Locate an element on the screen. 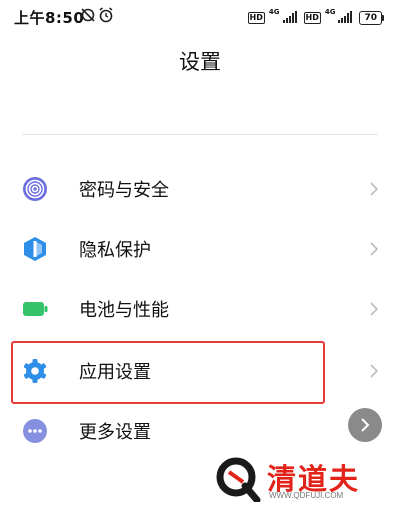 This screenshot has width=400, height=507. settings-item-label: 电池与性能 is located at coordinates (124, 310).